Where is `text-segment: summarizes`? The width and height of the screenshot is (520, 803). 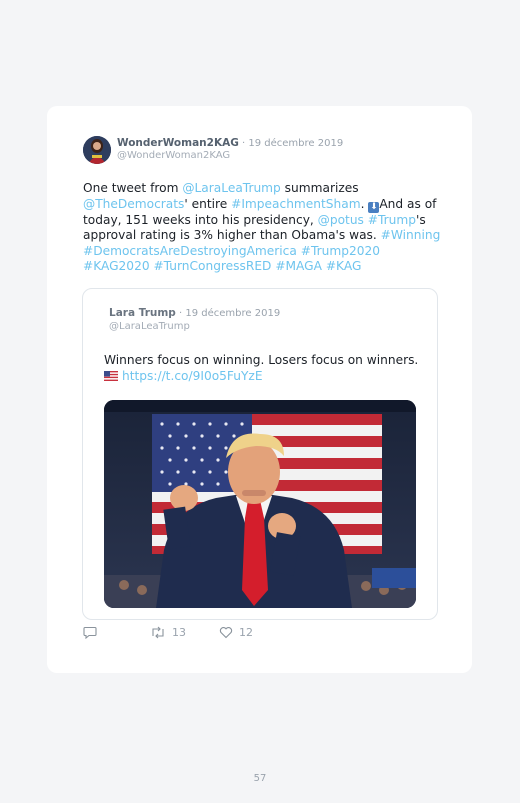
text-segment: summarizes is located at coordinates (319, 188).